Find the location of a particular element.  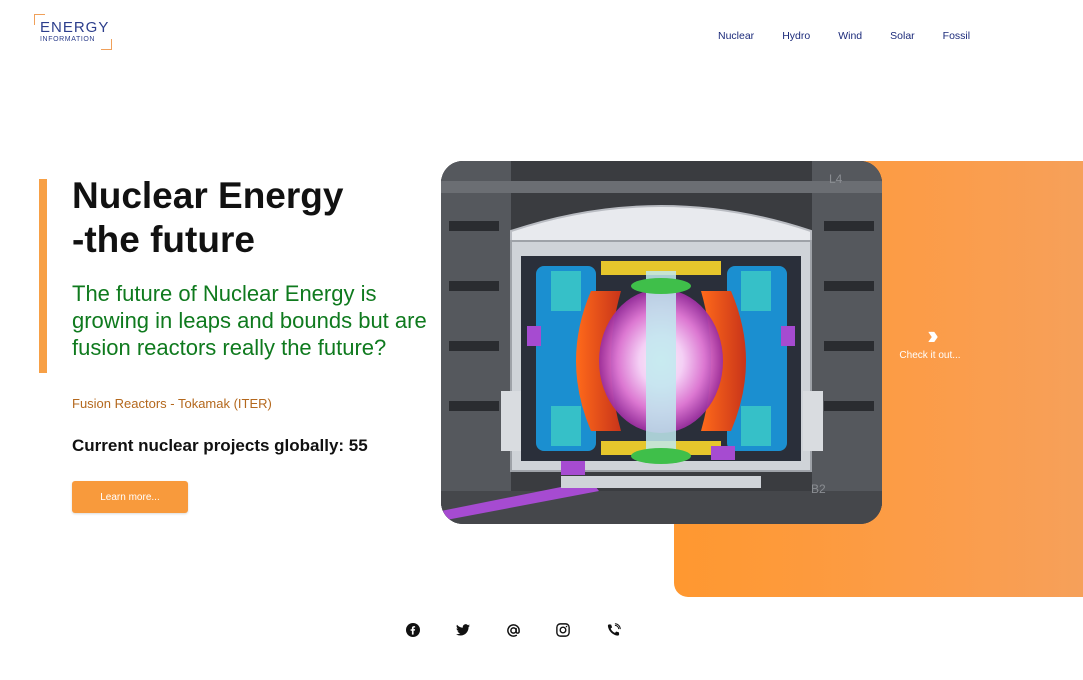

at-sign-icon is located at coordinates (513, 630).